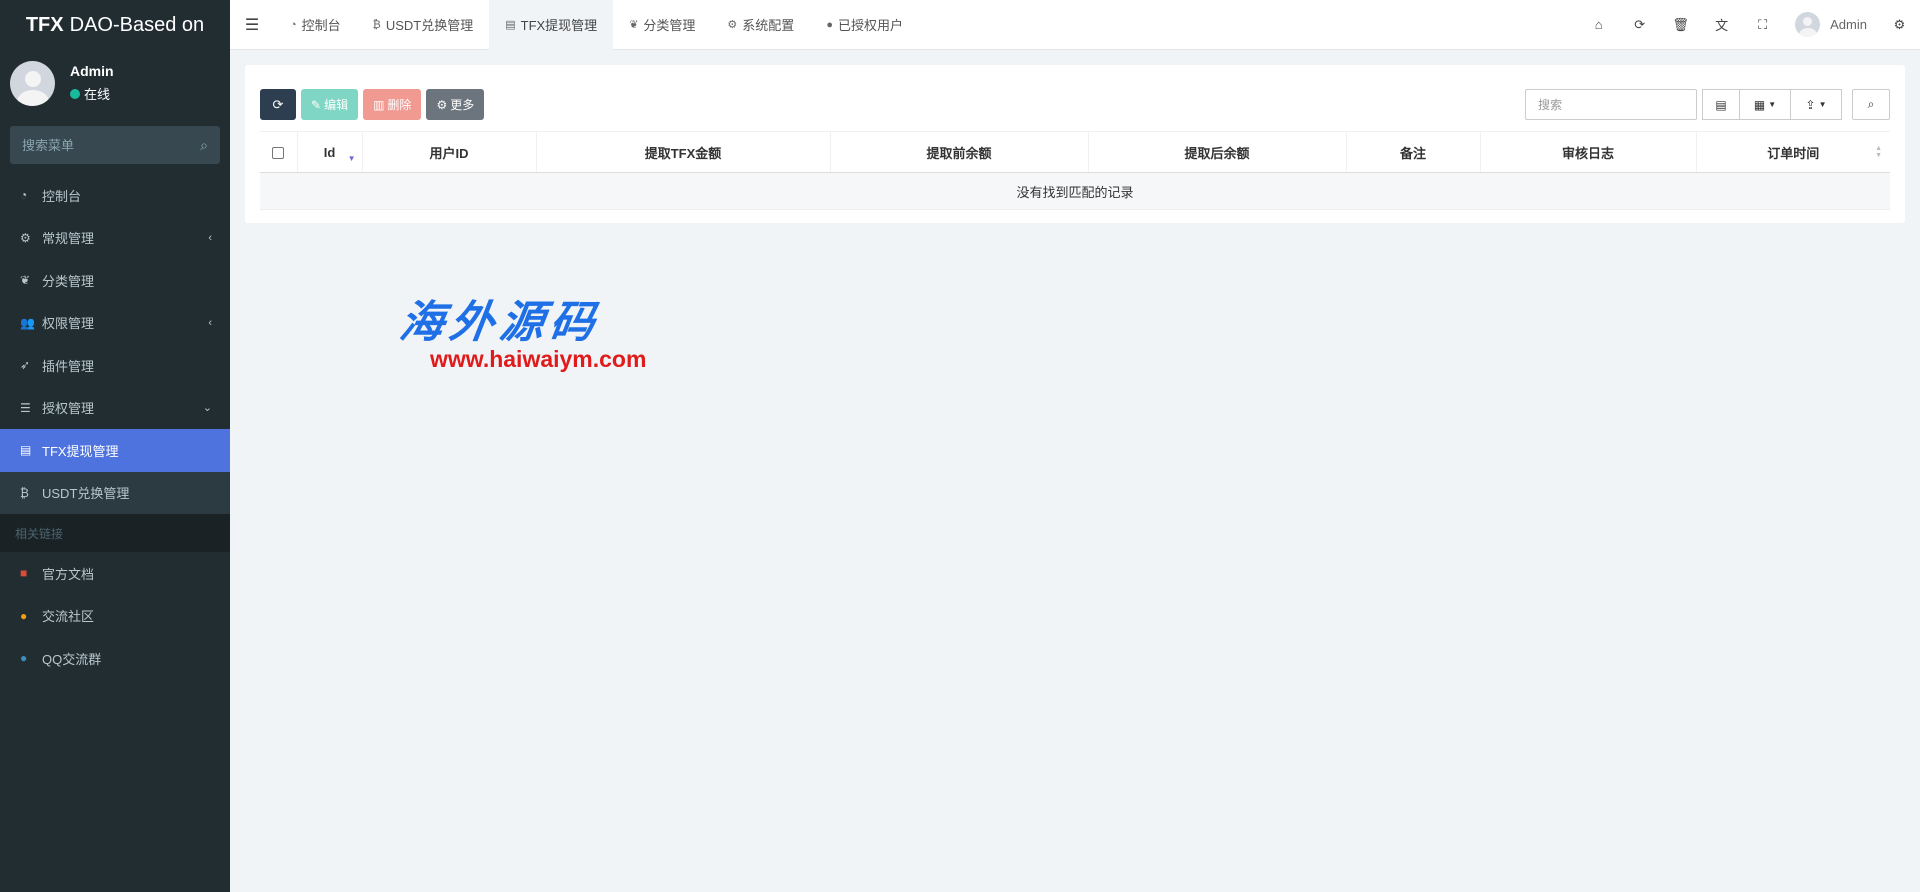 The image size is (1920, 892). I want to click on online-dot-icon, so click(75, 93).